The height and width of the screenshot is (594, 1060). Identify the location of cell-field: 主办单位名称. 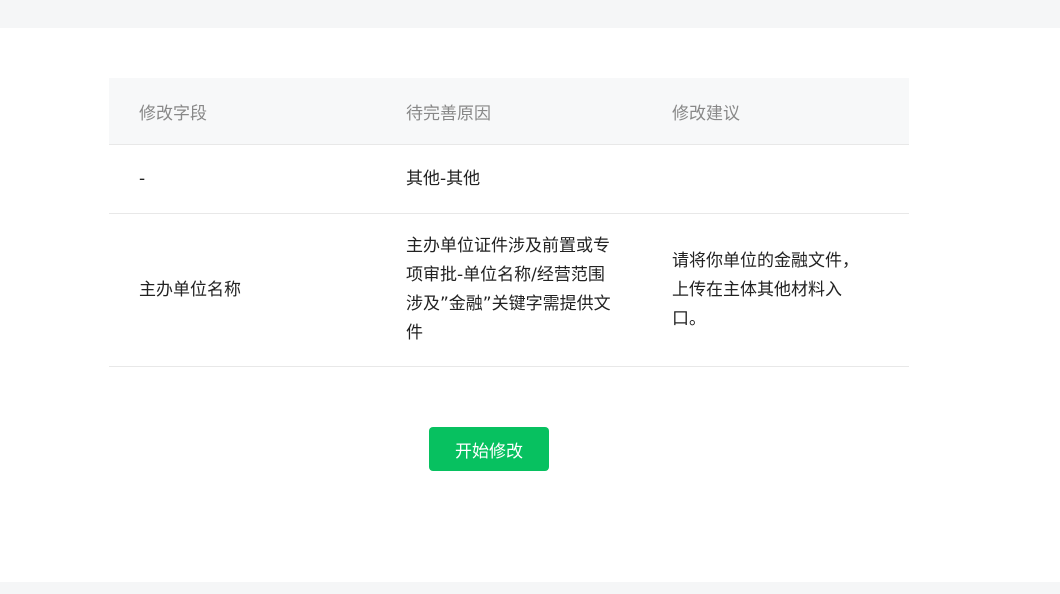
(190, 289).